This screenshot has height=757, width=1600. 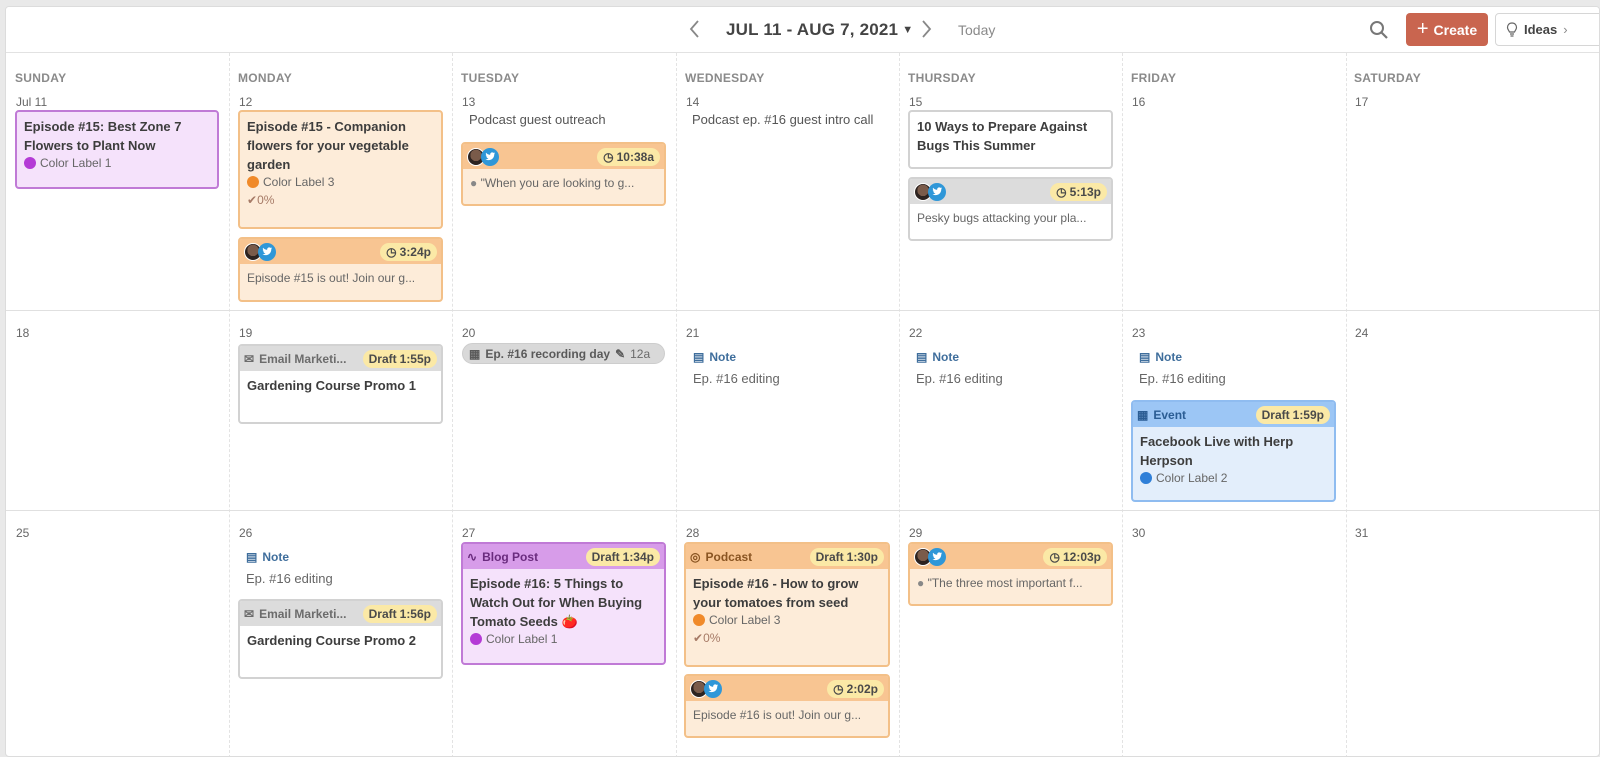 I want to click on day-number: 15, so click(x=915, y=102).